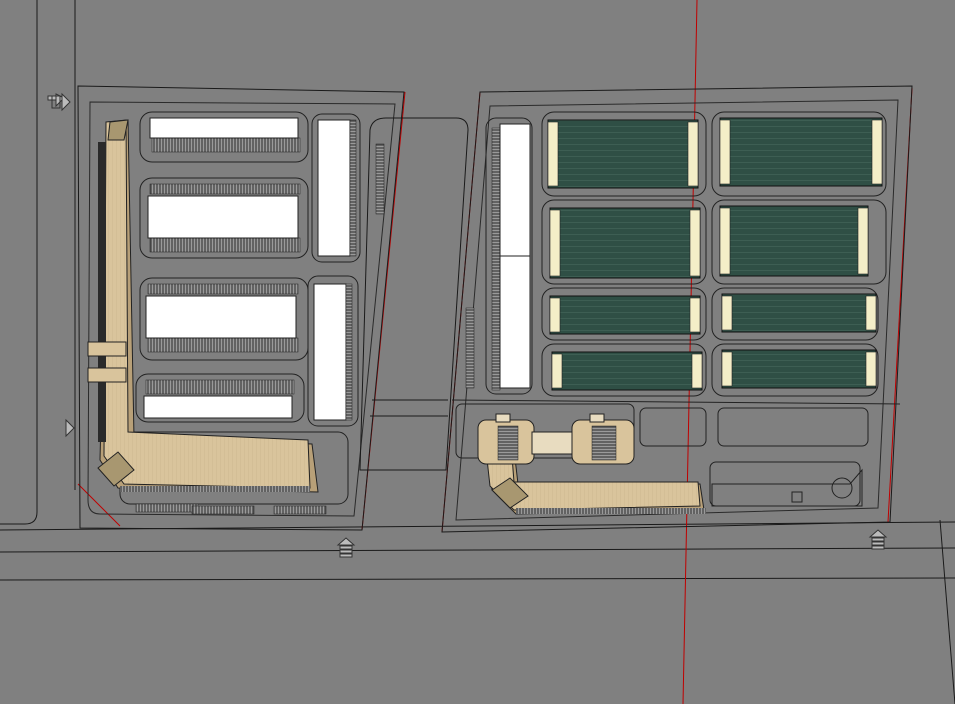 The height and width of the screenshot is (704, 955). I want to click on l-building-tower-north, so click(118, 130).